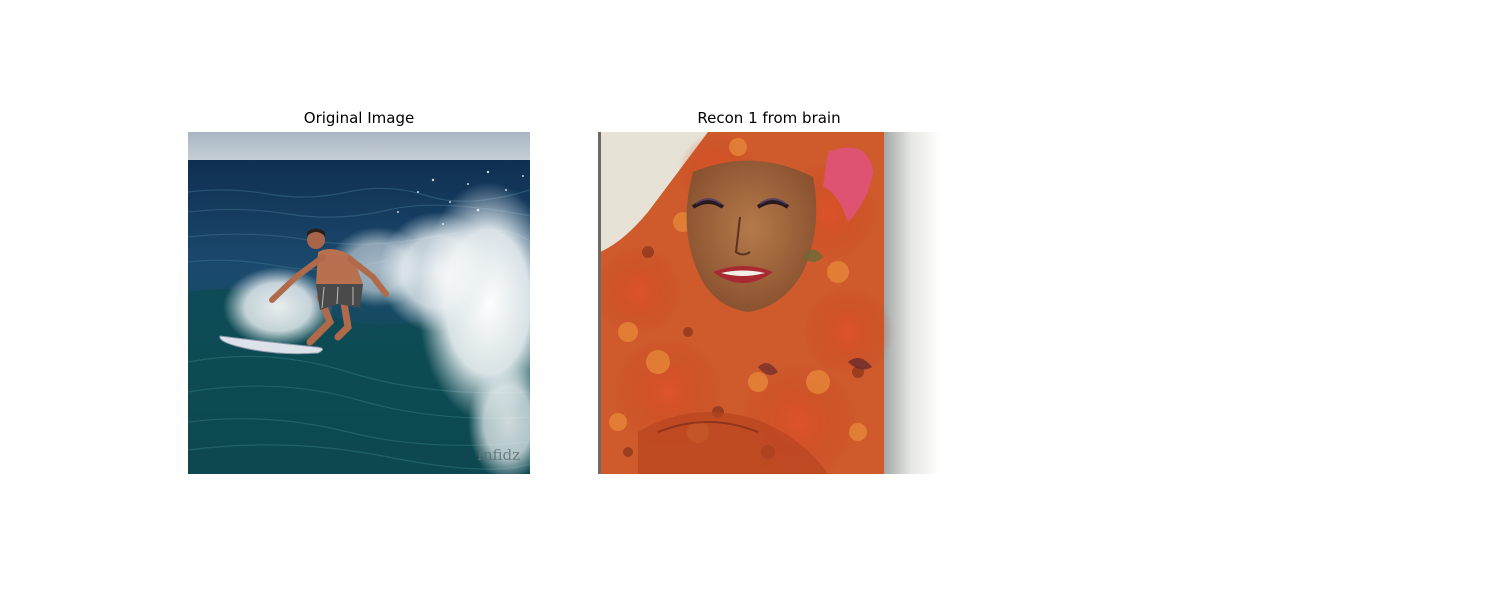  I want to click on original-image: Infidz, so click(359, 303).